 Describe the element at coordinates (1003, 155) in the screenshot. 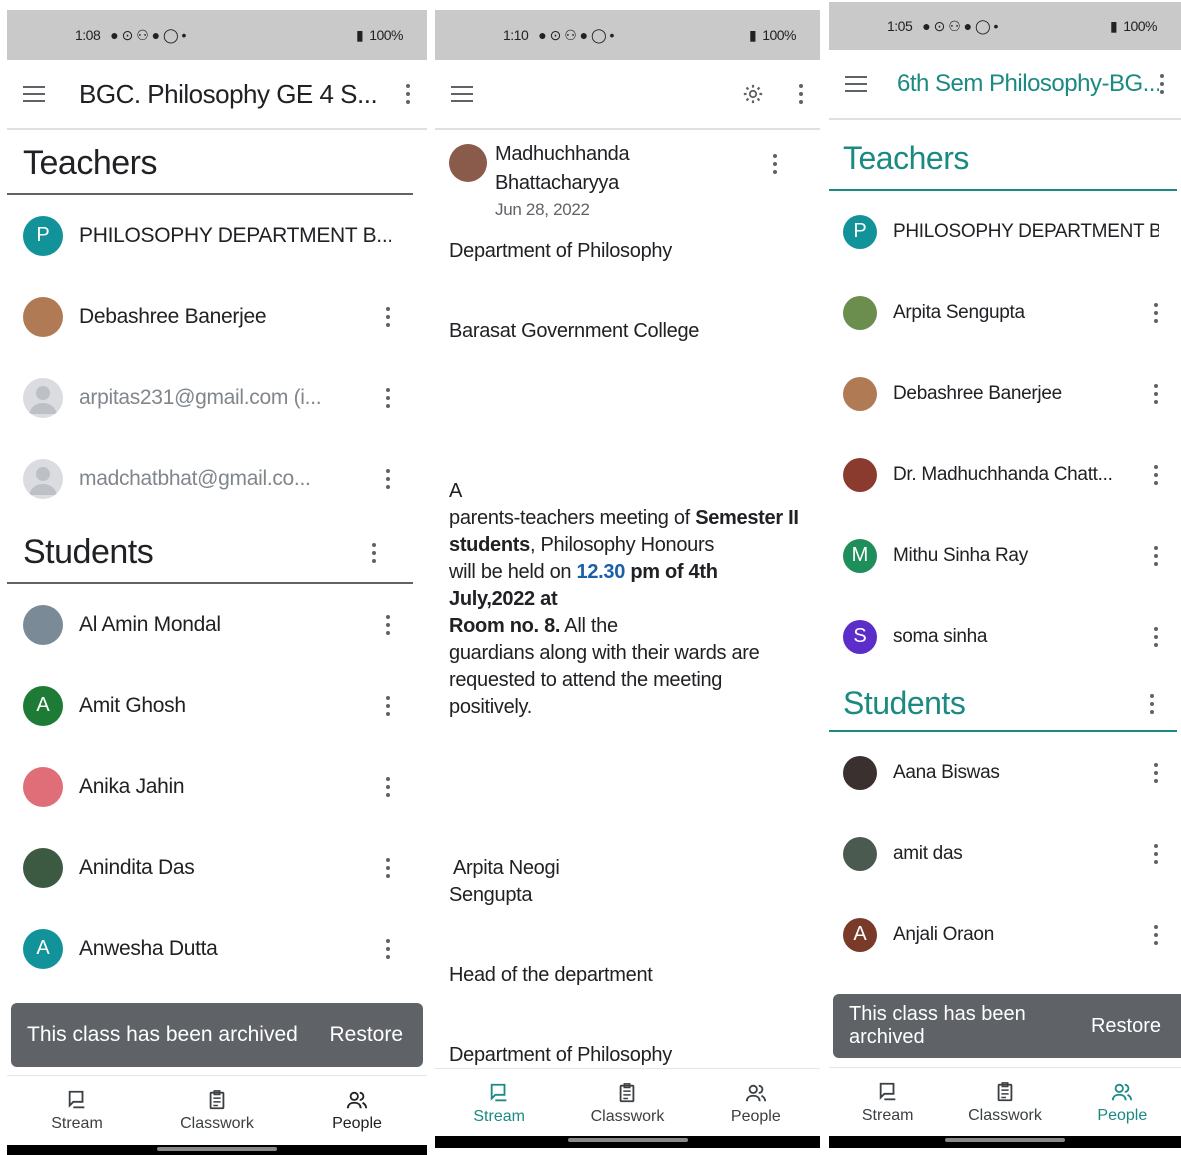

I see `teachers-section-header: Teachers` at that location.